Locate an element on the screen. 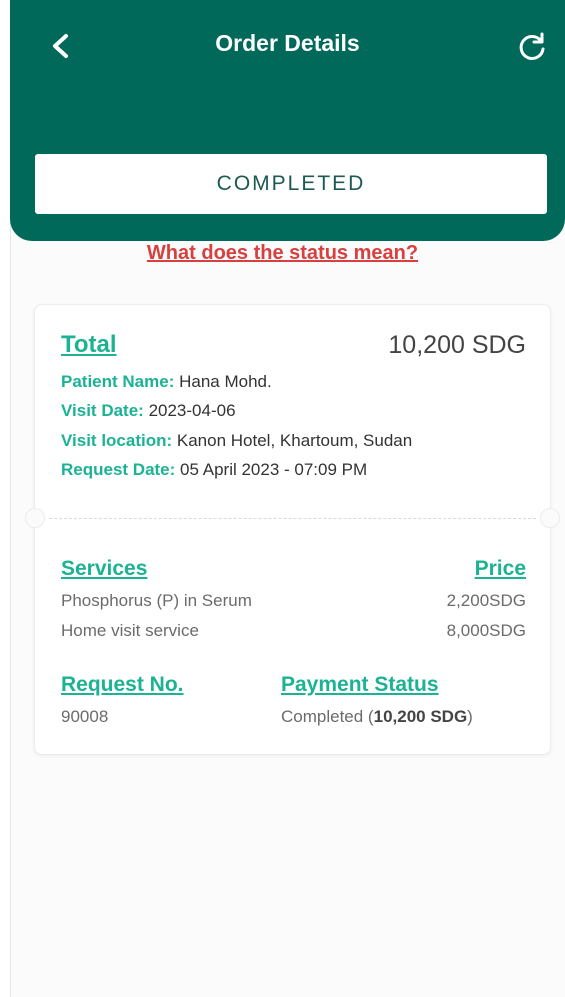 The height and width of the screenshot is (997, 565). visit-location-value: Kanon Hotel, Khartoum, Sudan is located at coordinates (294, 440).